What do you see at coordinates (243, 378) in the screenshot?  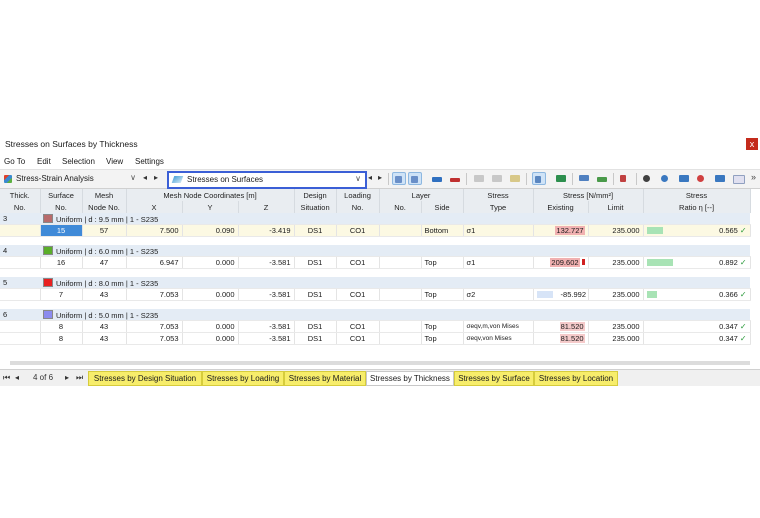 I see `tab-loading: Stresses by Loading` at bounding box center [243, 378].